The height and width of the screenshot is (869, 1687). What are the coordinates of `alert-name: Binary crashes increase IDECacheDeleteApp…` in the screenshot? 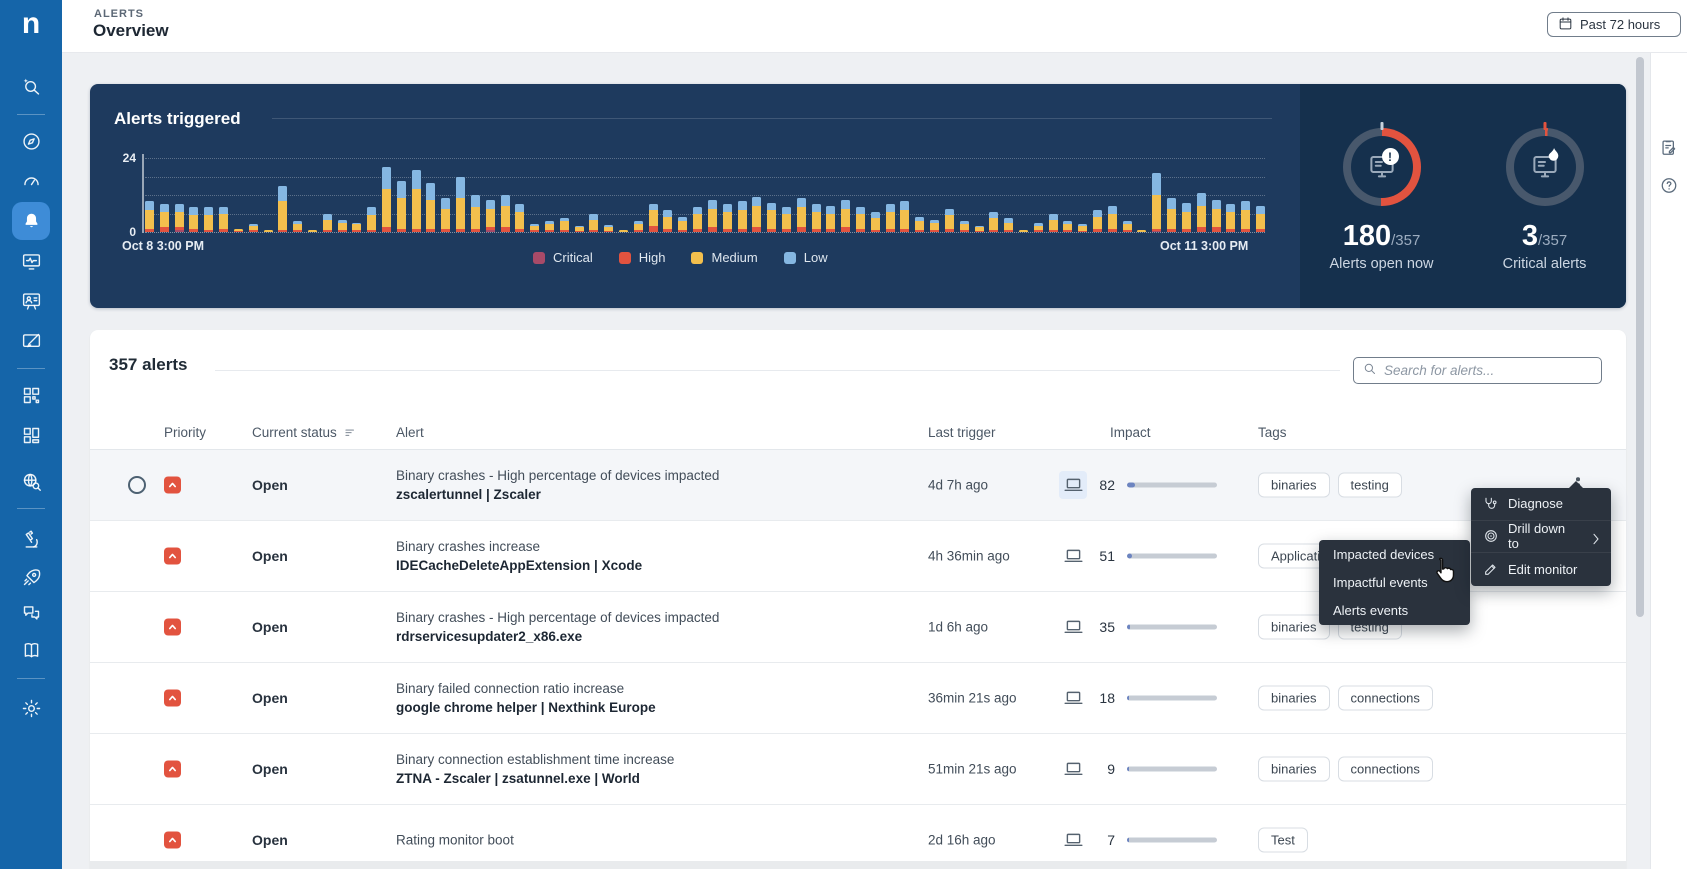 It's located at (519, 556).